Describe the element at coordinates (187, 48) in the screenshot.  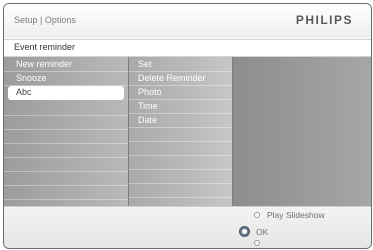
I see `menu-title-bar: Event reminder` at that location.